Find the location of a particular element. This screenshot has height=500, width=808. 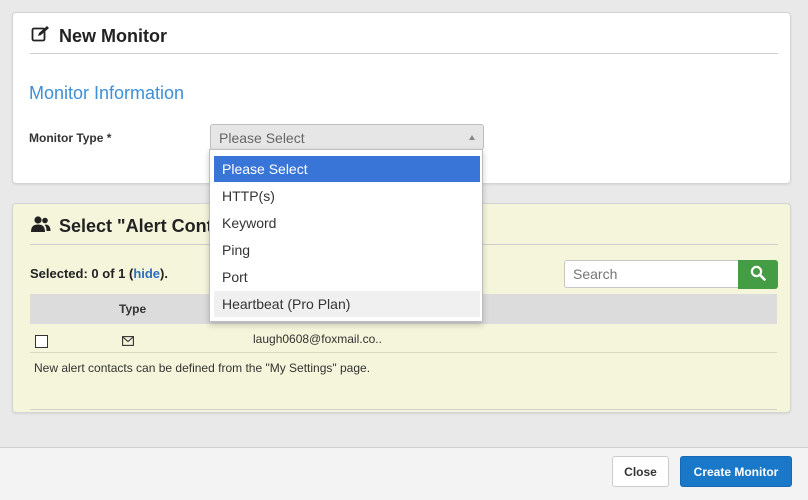

alert-contacts-title: Select "Alert Conta is located at coordinates (141, 226).